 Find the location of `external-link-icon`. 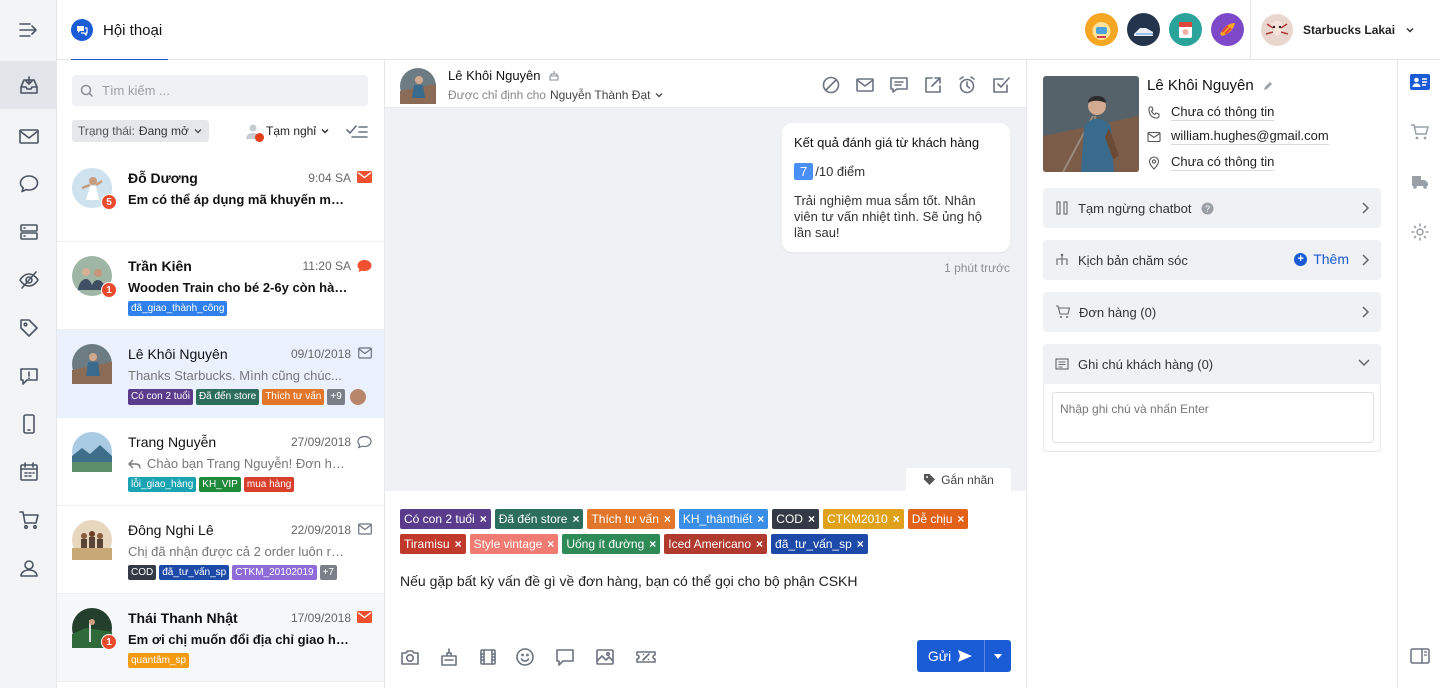

external-link-icon is located at coordinates (933, 85).